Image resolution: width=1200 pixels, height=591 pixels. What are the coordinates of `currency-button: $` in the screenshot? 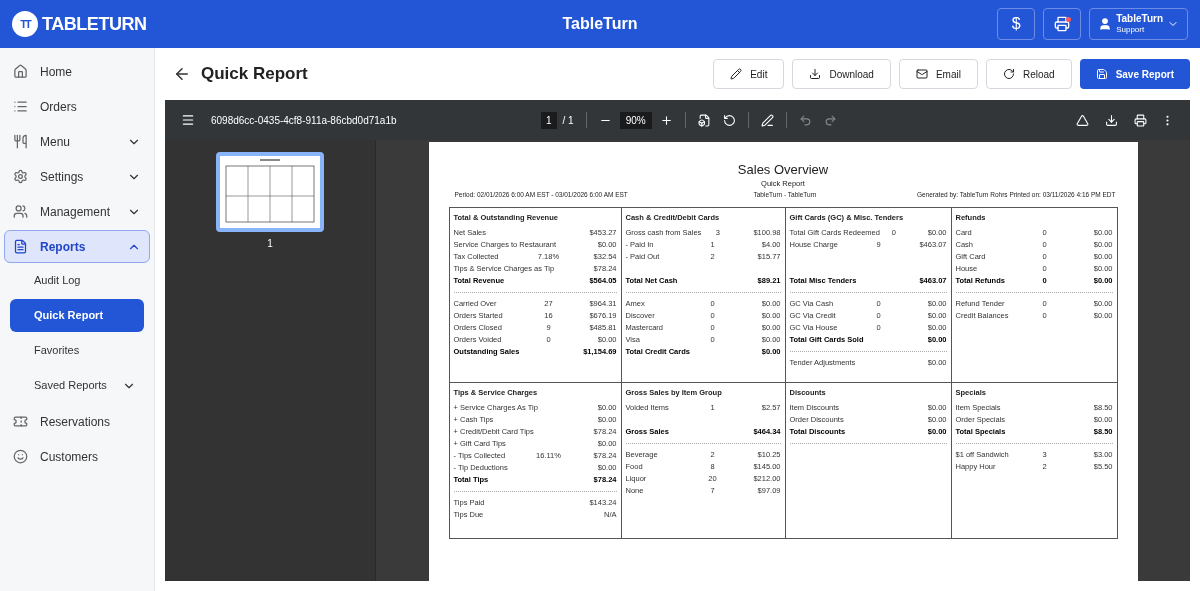 It's located at (1016, 24).